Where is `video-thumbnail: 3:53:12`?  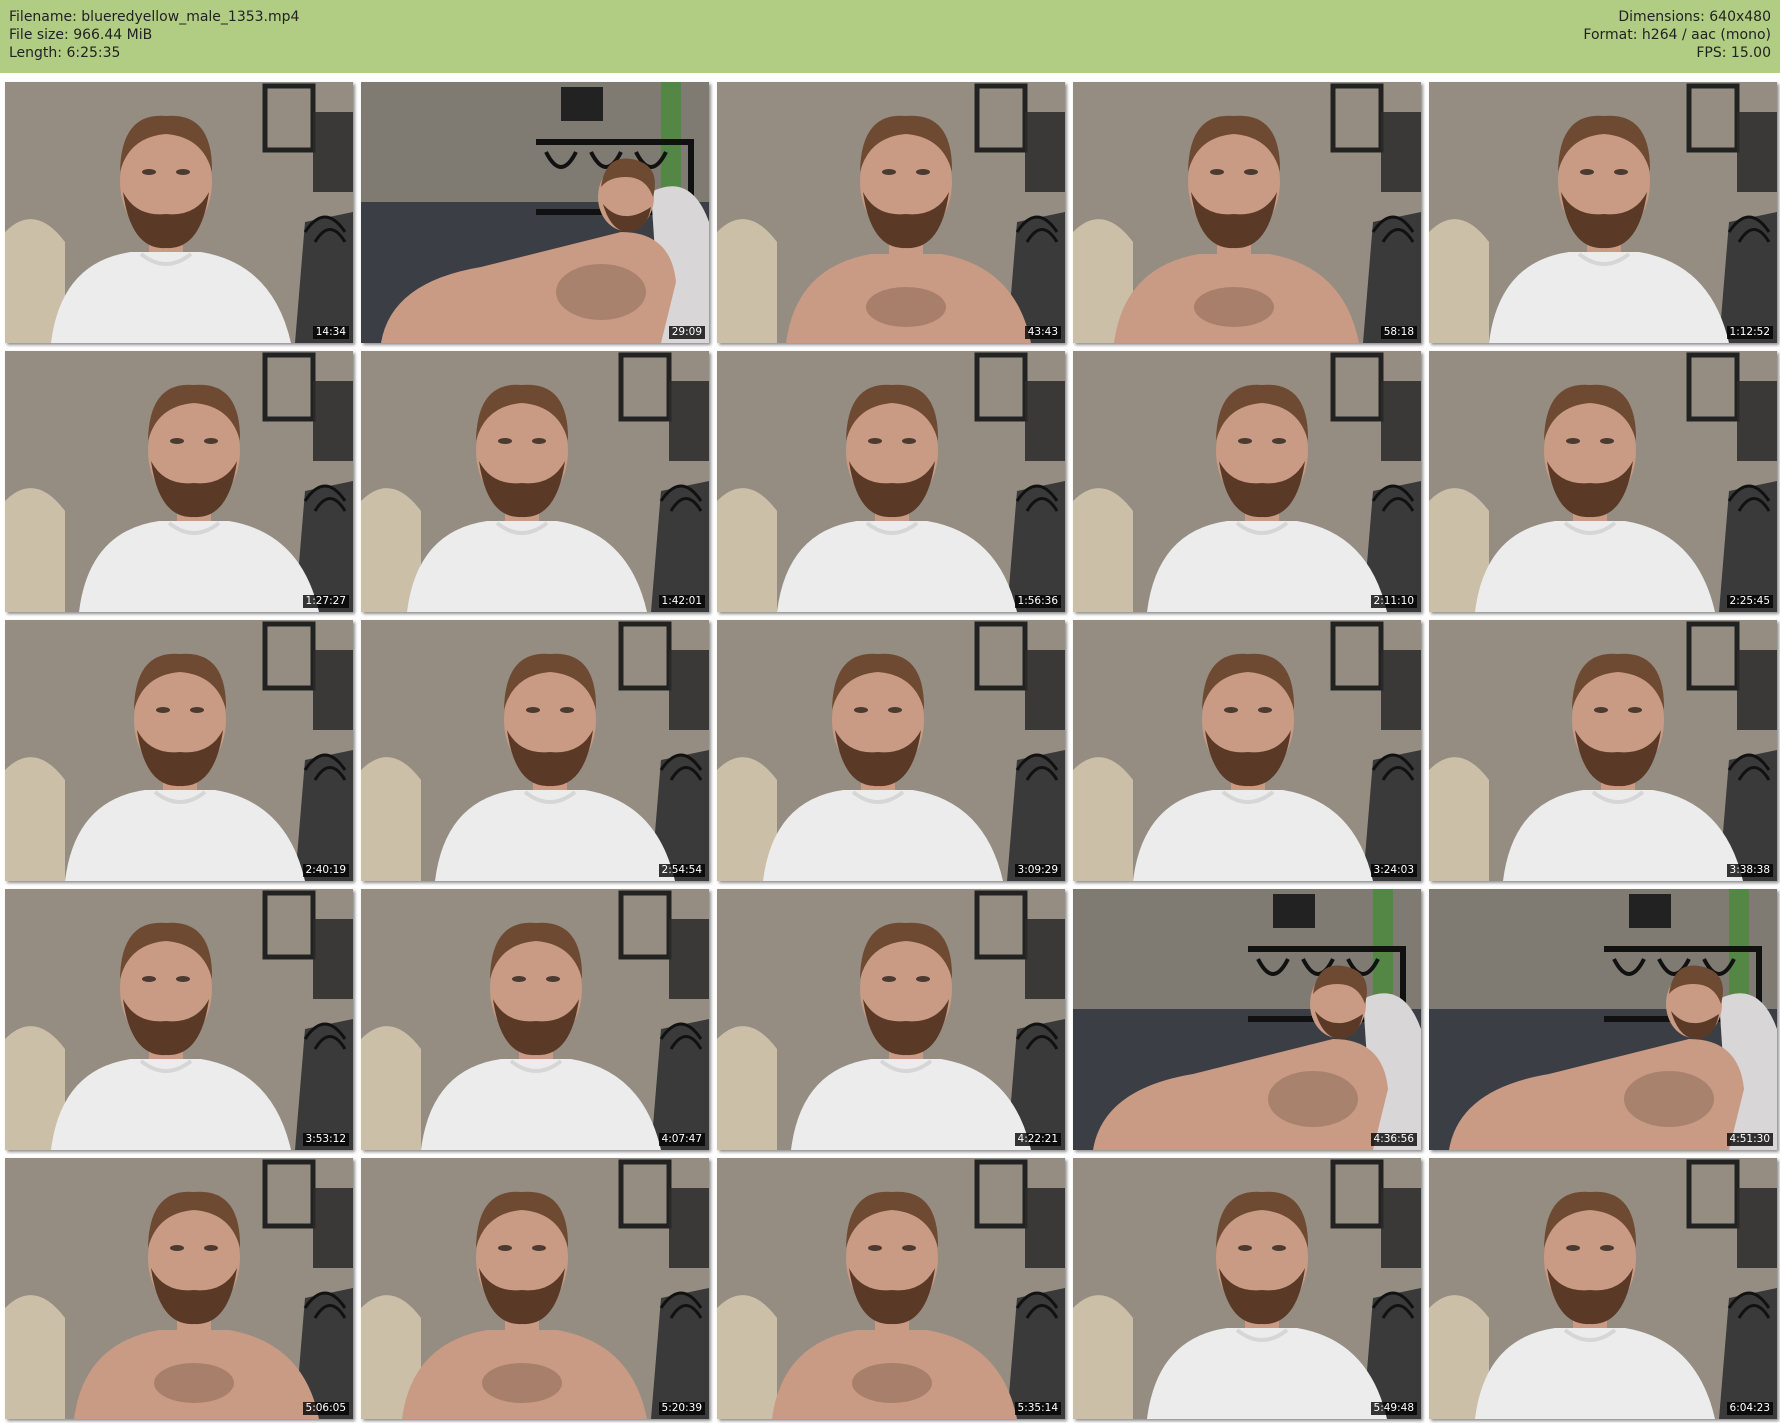
video-thumbnail: 3:53:12 is located at coordinates (179, 1019).